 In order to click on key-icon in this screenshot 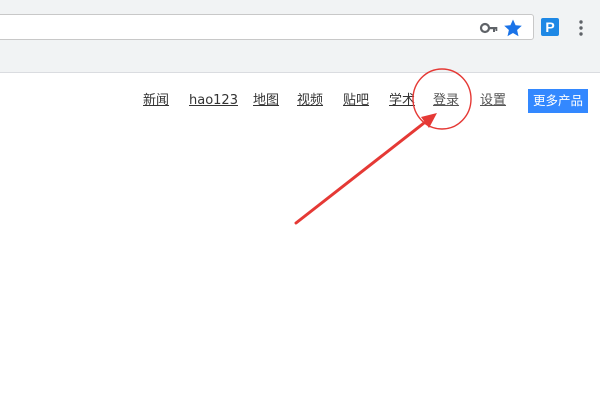, I will do `click(489, 28)`.